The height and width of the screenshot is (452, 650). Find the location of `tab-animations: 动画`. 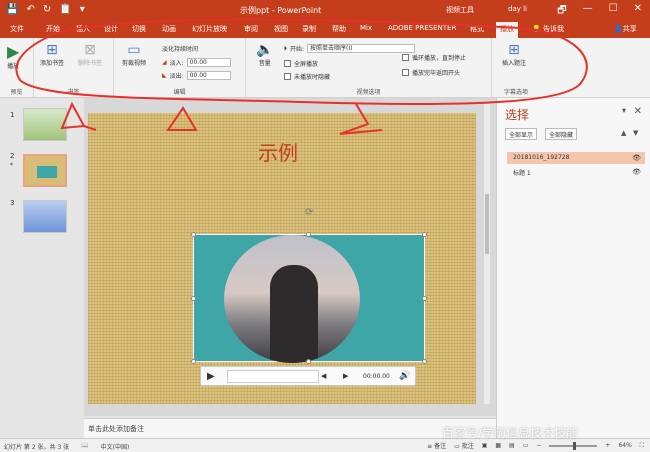

tab-animations: 动画 is located at coordinates (169, 29).